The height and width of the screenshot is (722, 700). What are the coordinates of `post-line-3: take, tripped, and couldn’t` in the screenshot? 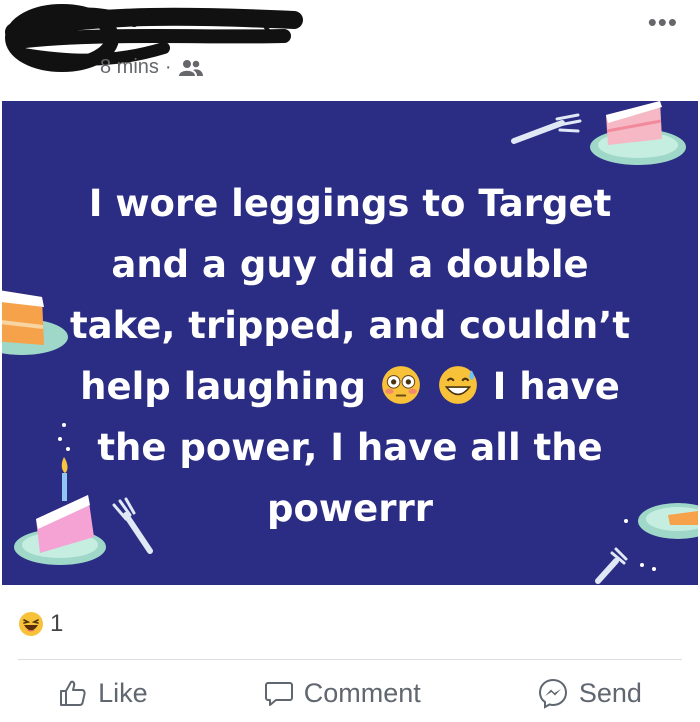 It's located at (350, 325).